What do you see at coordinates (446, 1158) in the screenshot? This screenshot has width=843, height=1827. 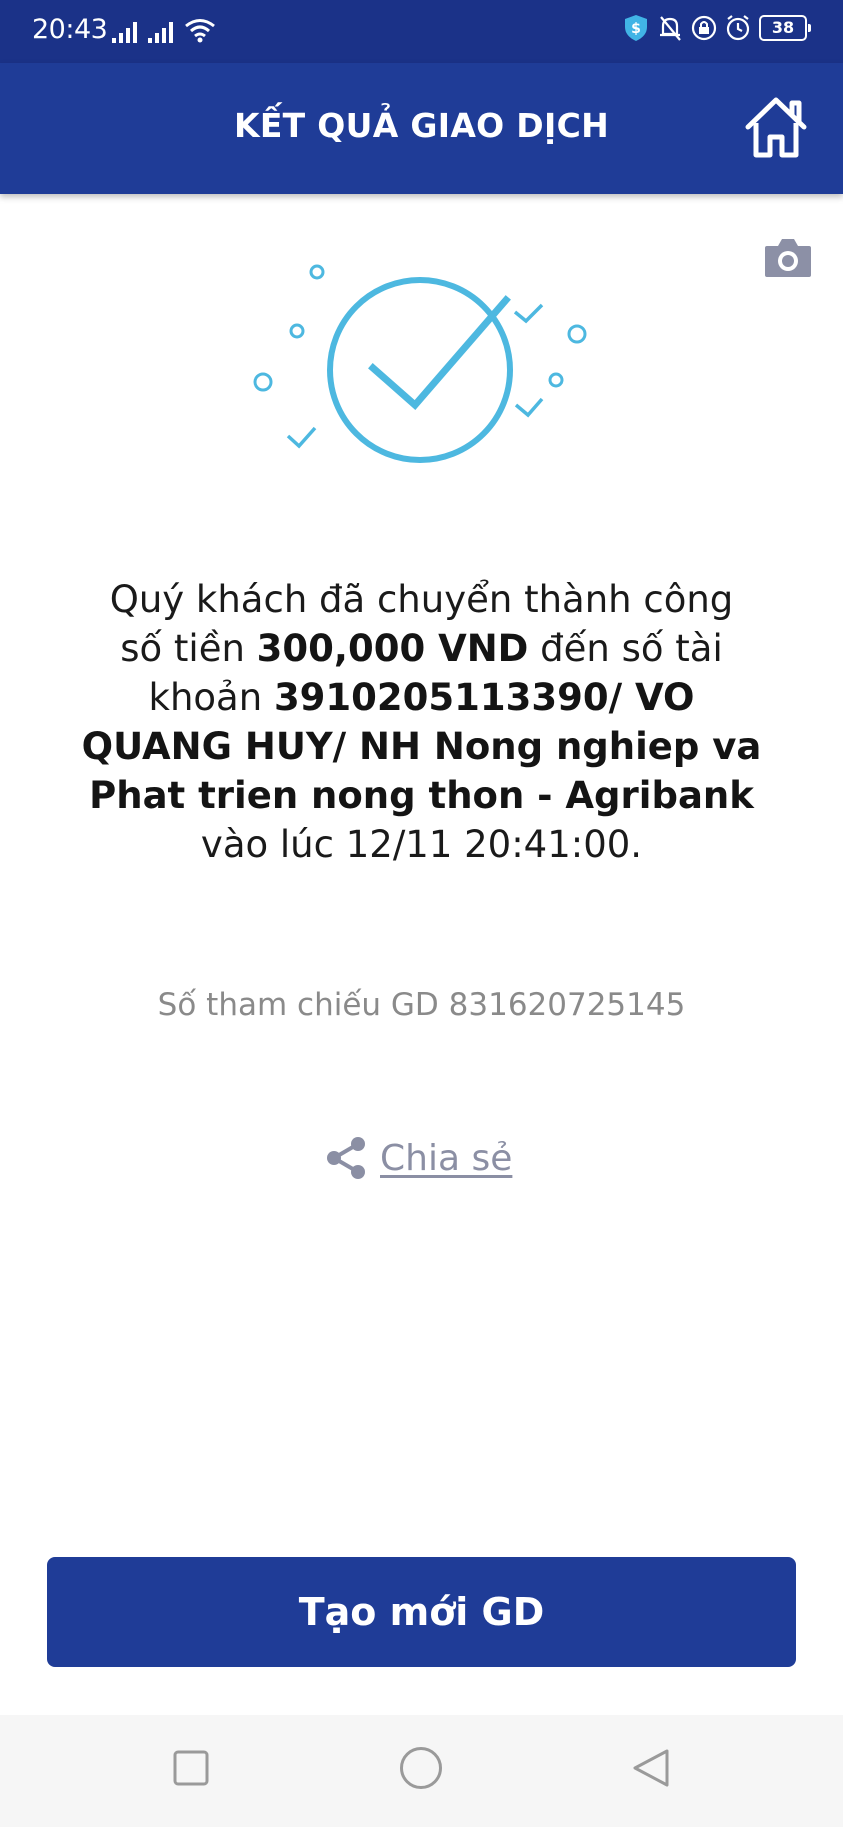 I see `share-label: Chia sẻ` at bounding box center [446, 1158].